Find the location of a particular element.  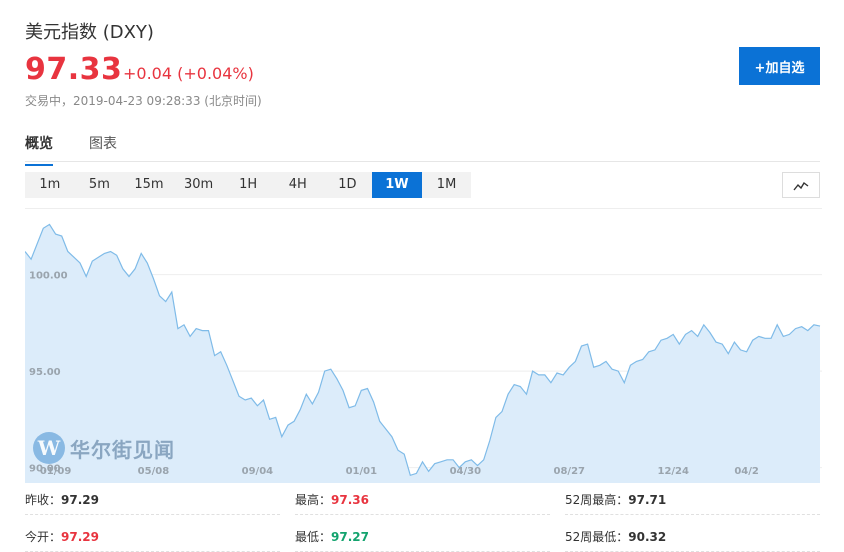

y-tick-label-0: 100.00 is located at coordinates (48, 276).